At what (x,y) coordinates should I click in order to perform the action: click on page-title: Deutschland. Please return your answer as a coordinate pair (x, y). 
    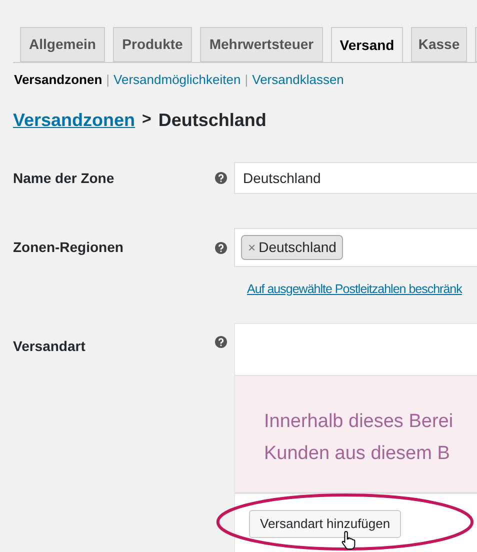
    Looking at the image, I should click on (212, 120).